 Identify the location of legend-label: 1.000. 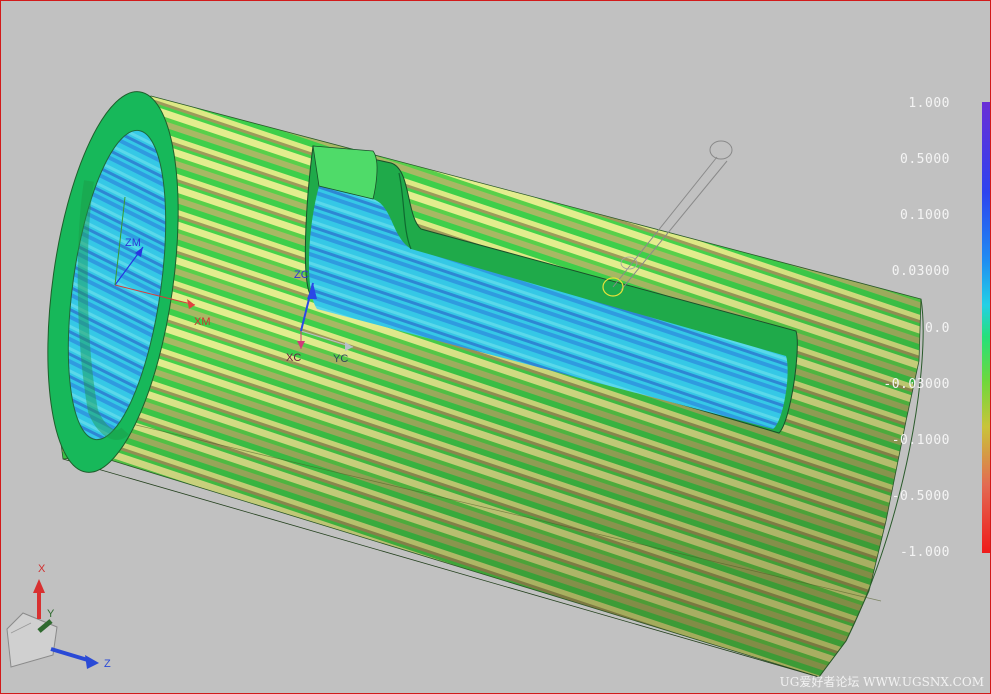
(929, 103).